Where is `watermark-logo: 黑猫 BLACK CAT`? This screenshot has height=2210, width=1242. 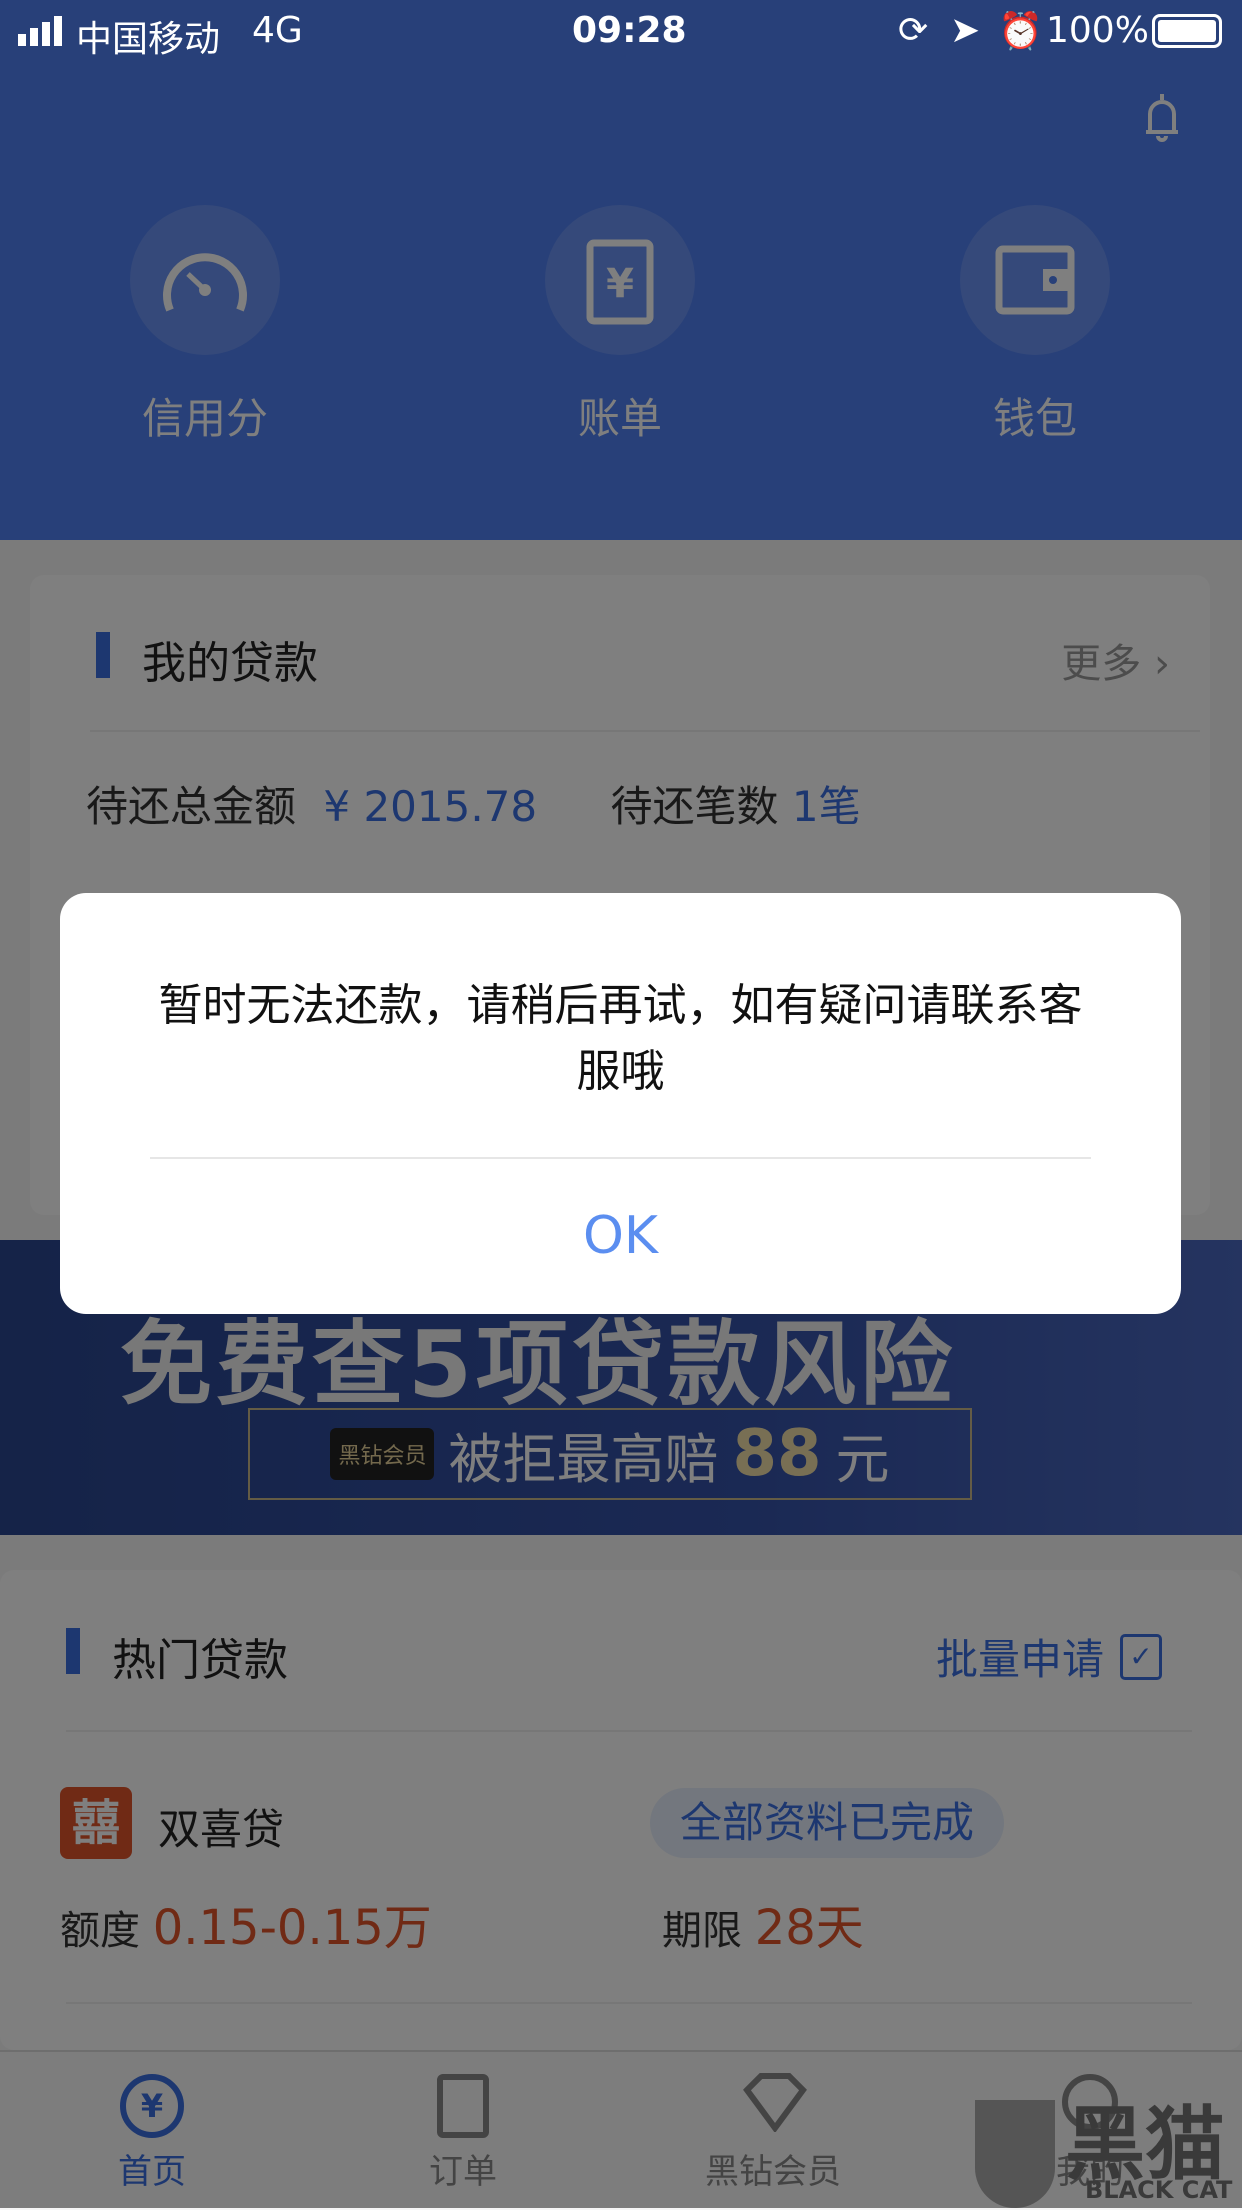 watermark-logo: 黑猫 BLACK CAT is located at coordinates (1108, 2144).